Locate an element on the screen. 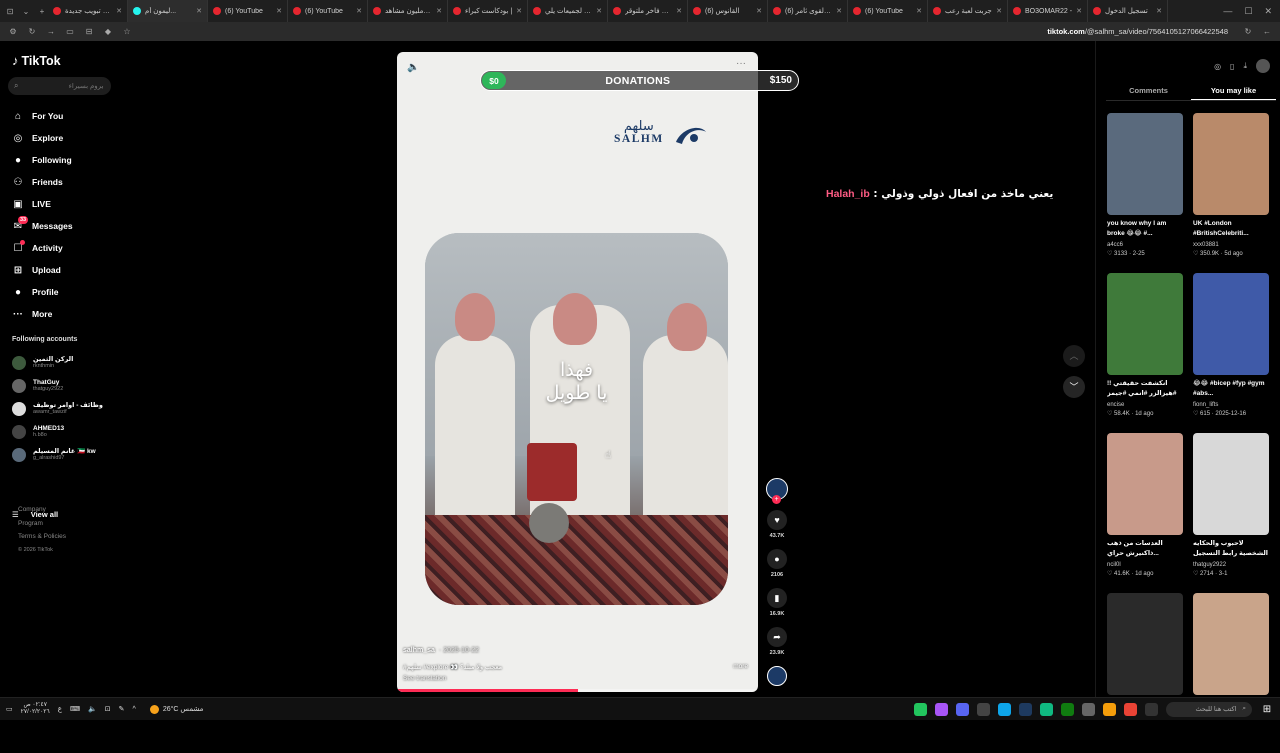 Image resolution: width=1280 pixels, height=753 pixels. tiktok-logo: ♪ TikTok is located at coordinates (36, 60).